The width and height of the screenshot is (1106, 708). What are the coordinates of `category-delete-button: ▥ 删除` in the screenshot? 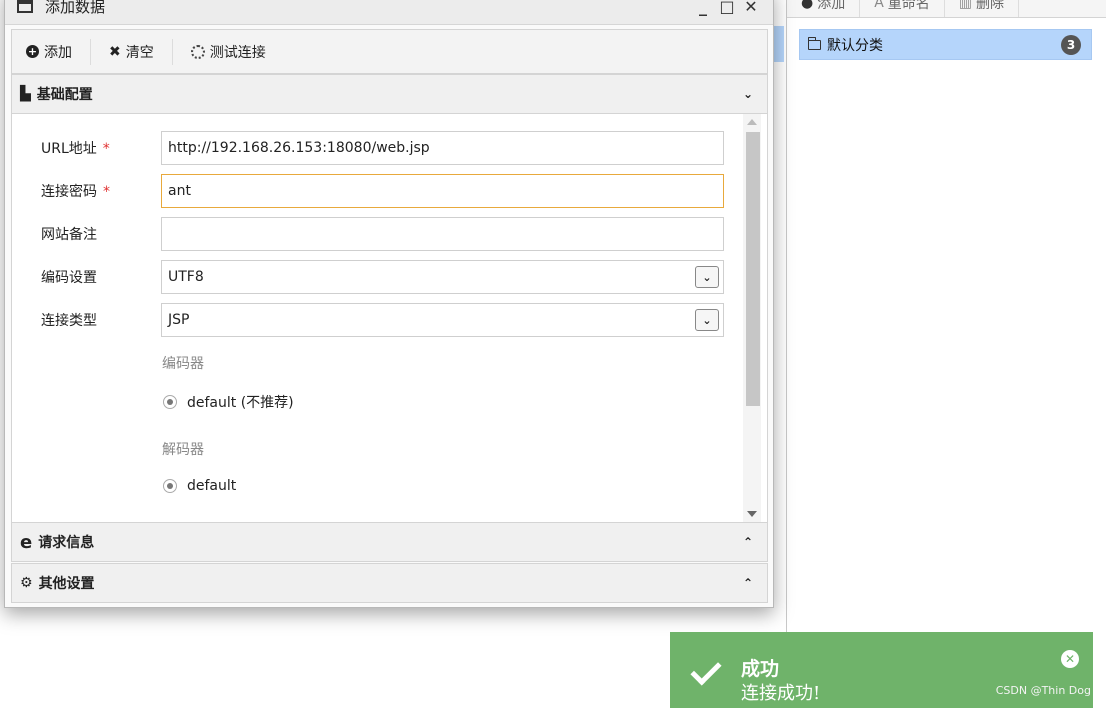 It's located at (982, 8).